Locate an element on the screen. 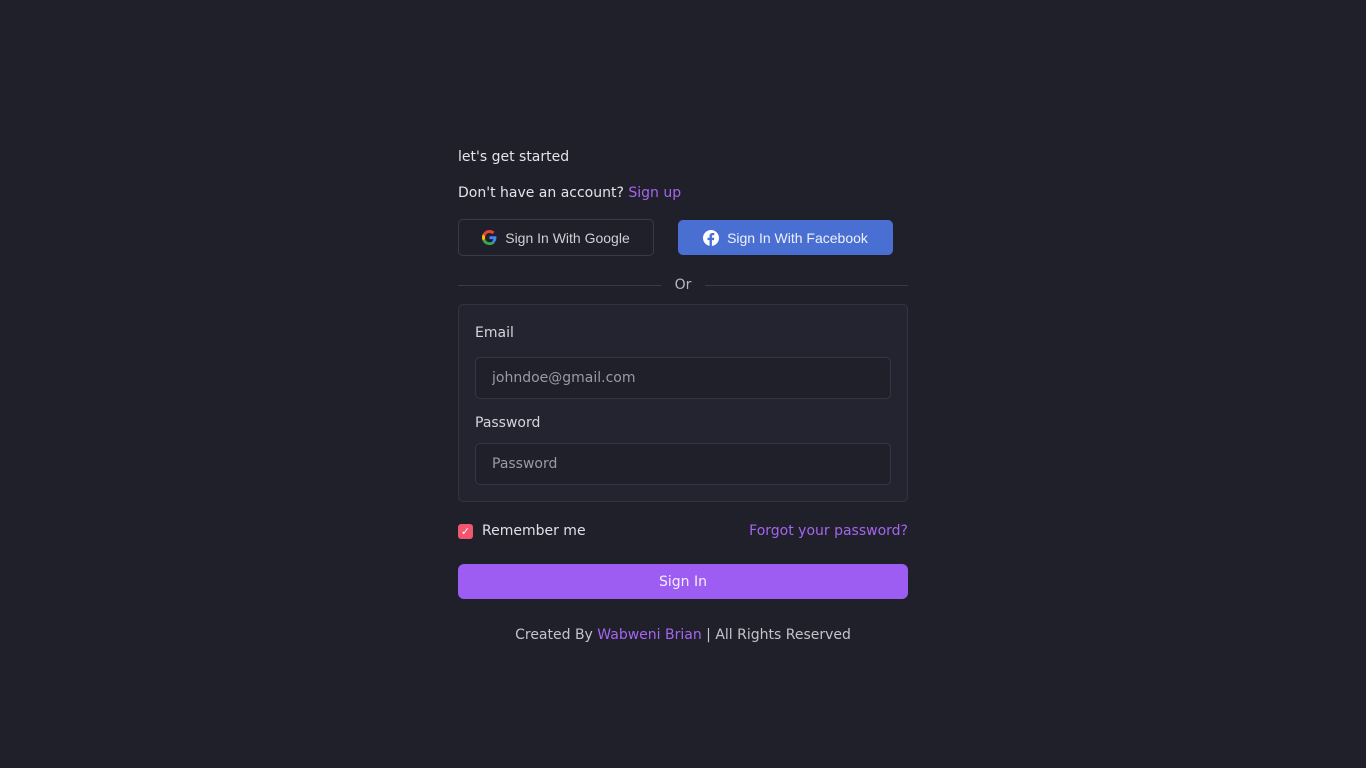 The width and height of the screenshot is (1366, 768). signup-prompt-text: Don't have an account? is located at coordinates (541, 193).